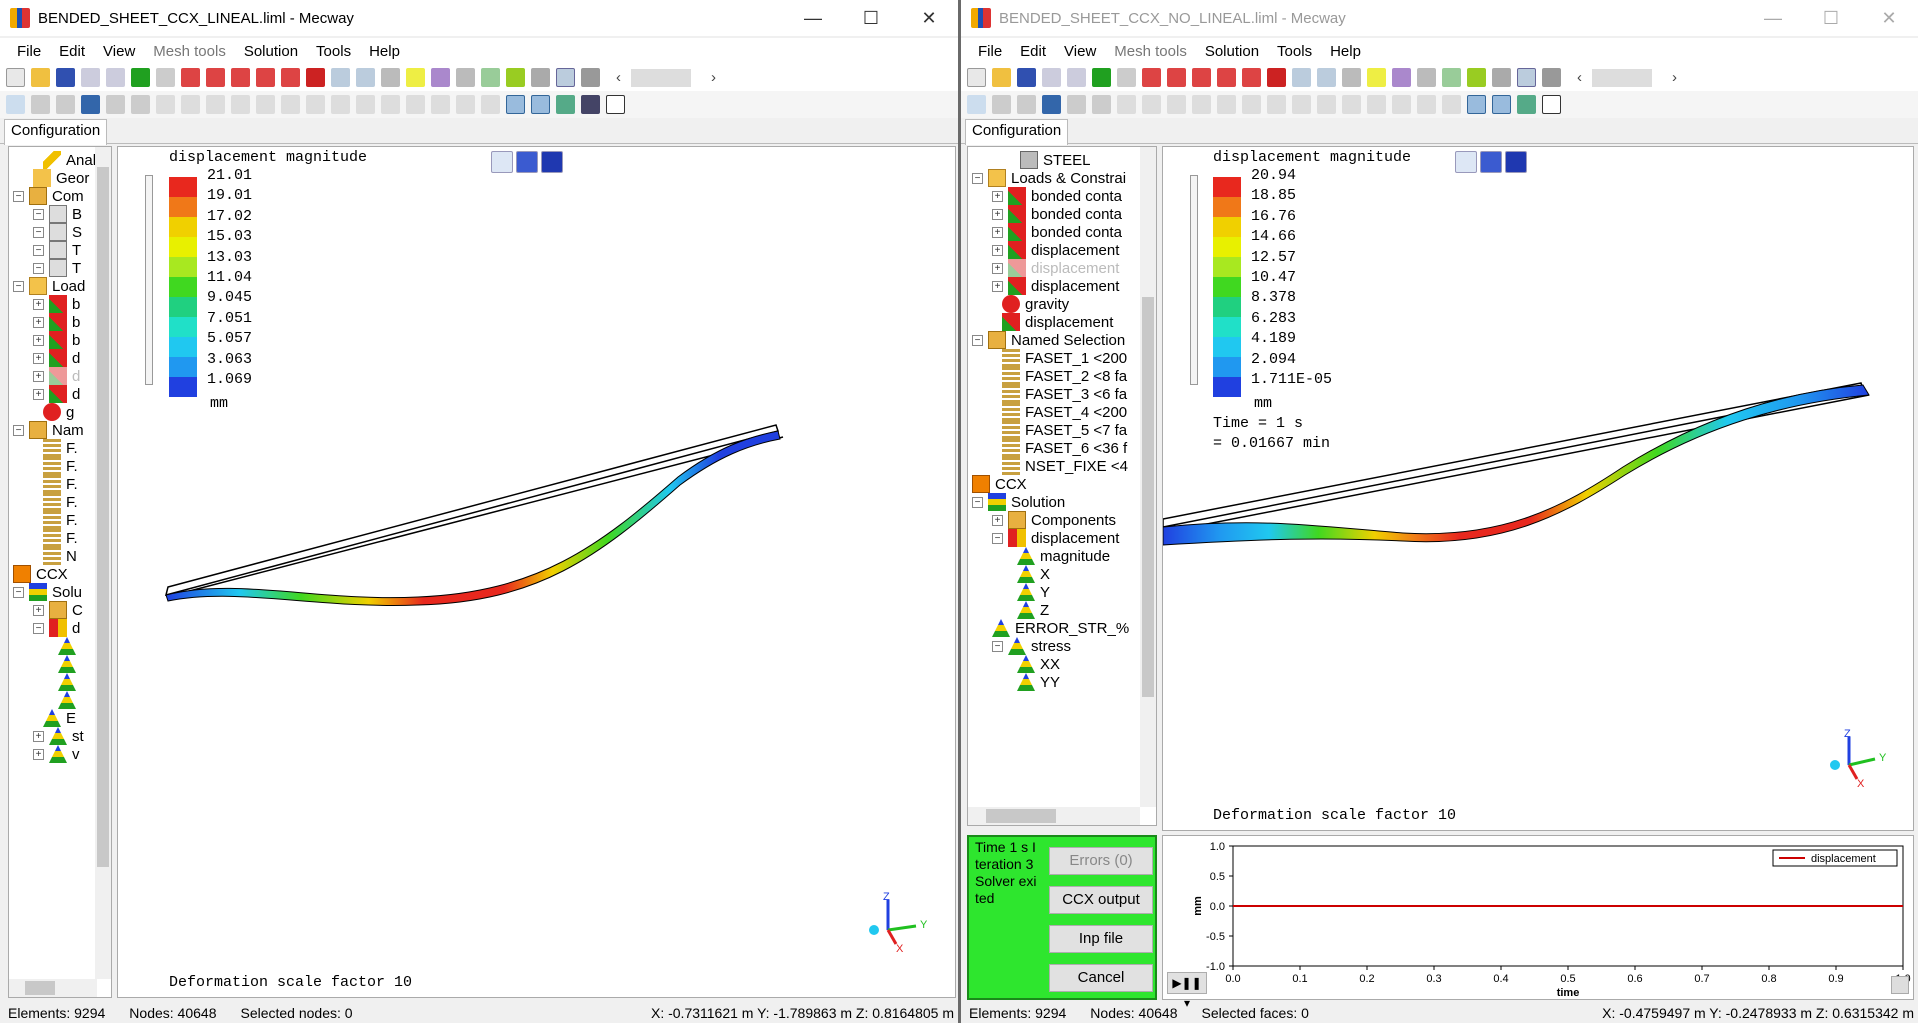 The height and width of the screenshot is (1023, 1918). What do you see at coordinates (1201, 104) in the screenshot?
I see `box-icon` at bounding box center [1201, 104].